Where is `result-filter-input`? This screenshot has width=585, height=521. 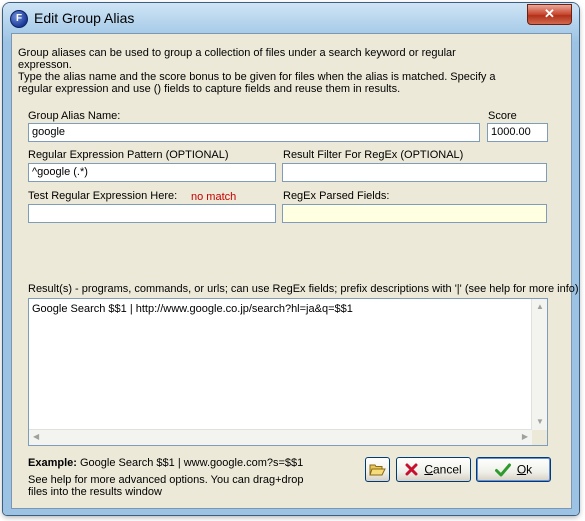 result-filter-input is located at coordinates (414, 172).